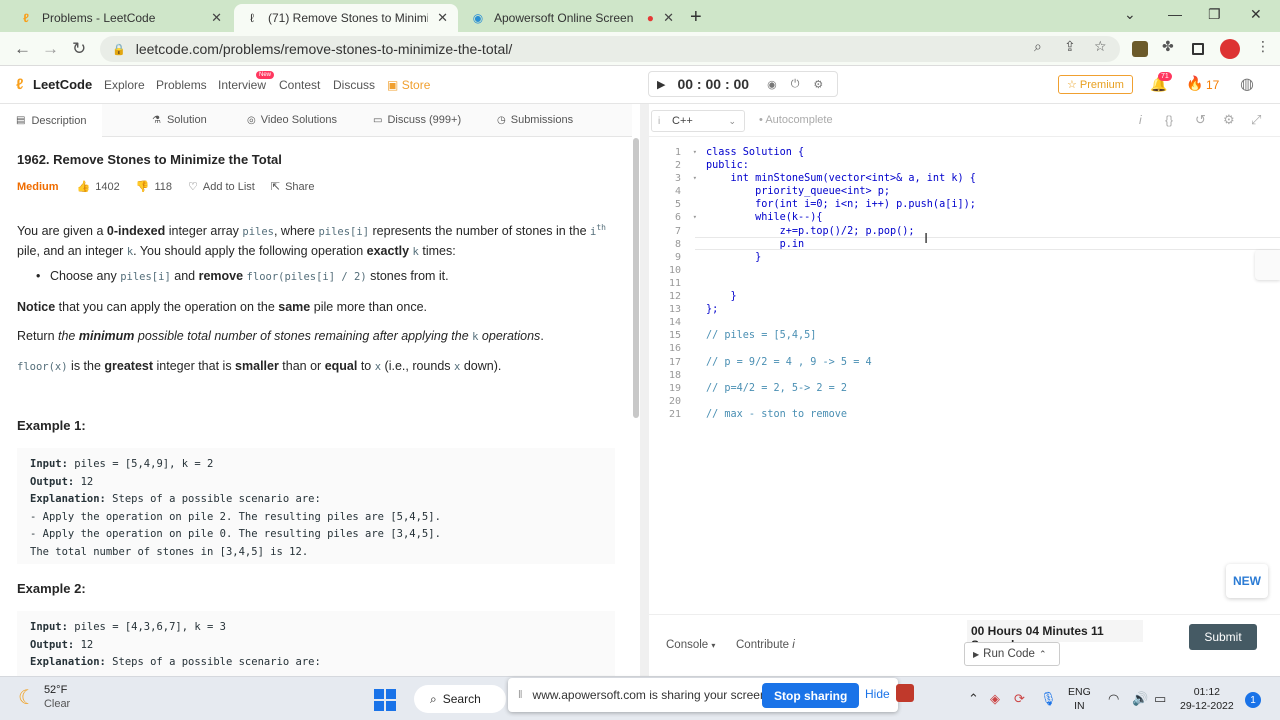 This screenshot has width=1280, height=720. I want to click on extension-icon, so click(1140, 49).